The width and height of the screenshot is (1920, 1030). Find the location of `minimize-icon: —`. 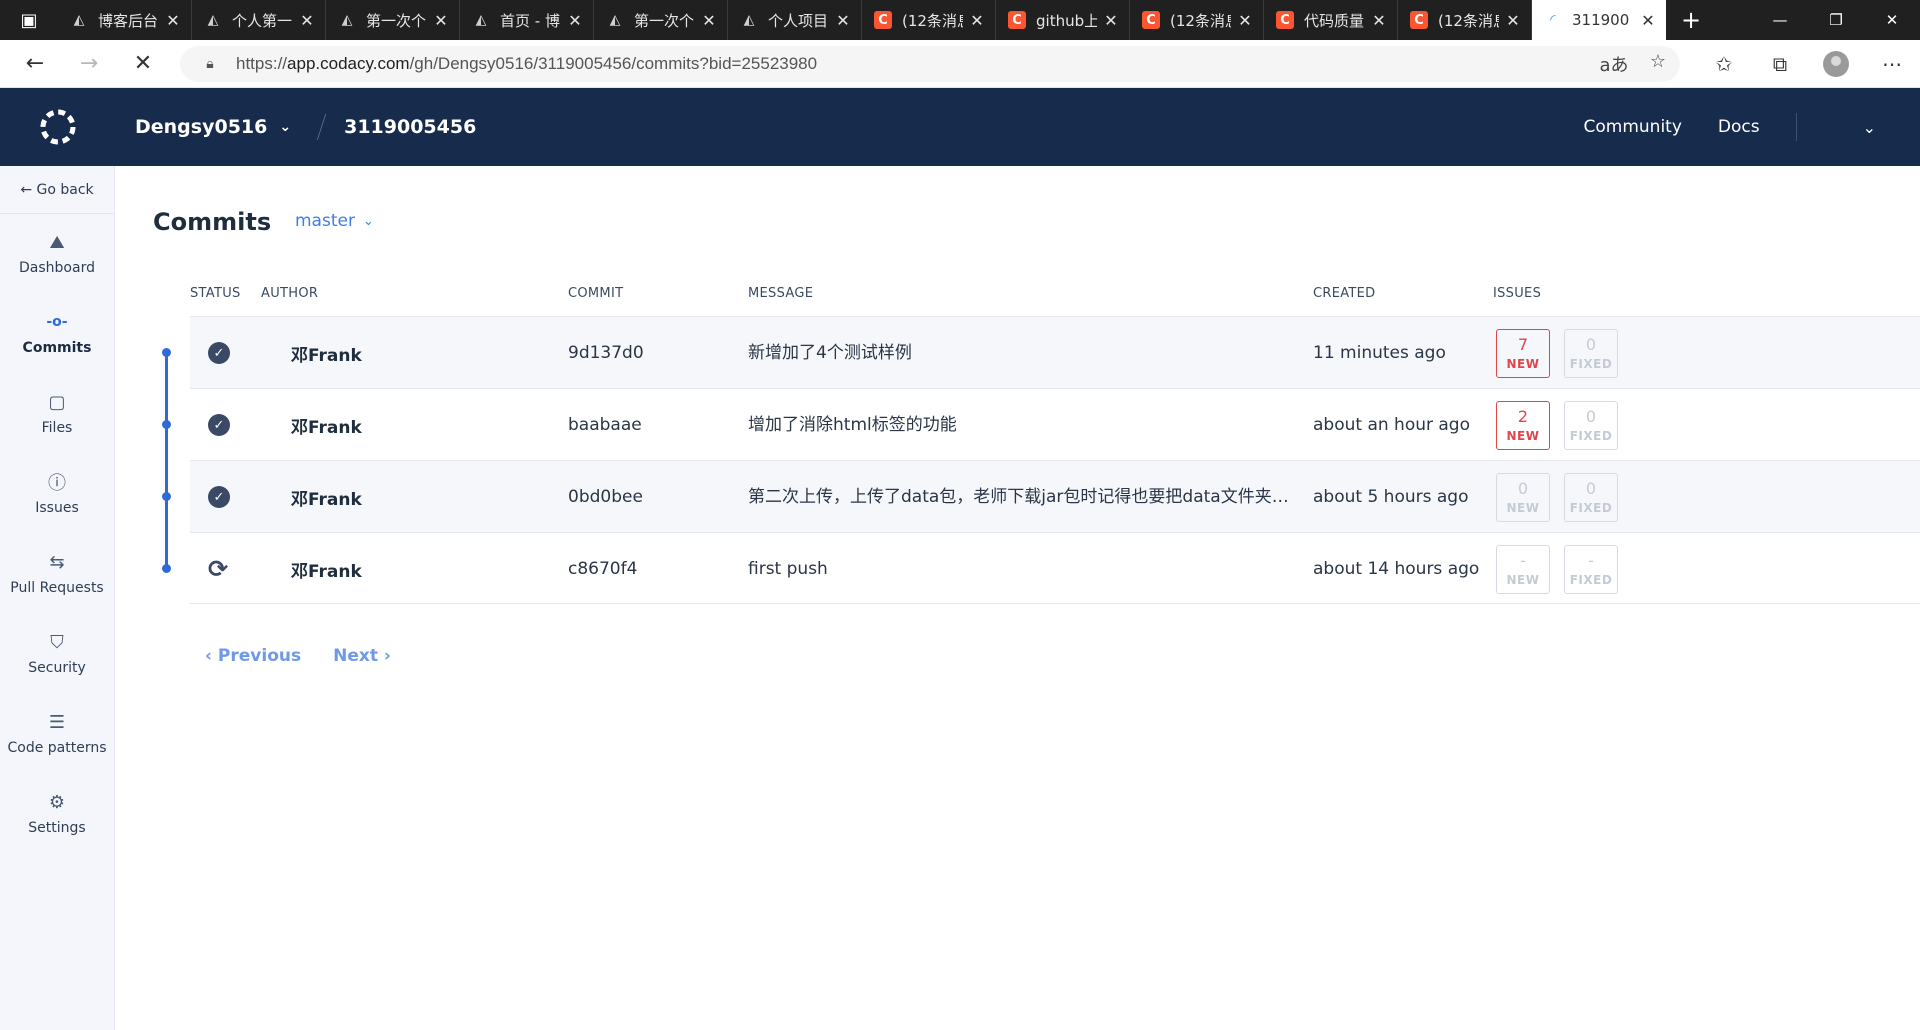

minimize-icon: — is located at coordinates (1780, 20).